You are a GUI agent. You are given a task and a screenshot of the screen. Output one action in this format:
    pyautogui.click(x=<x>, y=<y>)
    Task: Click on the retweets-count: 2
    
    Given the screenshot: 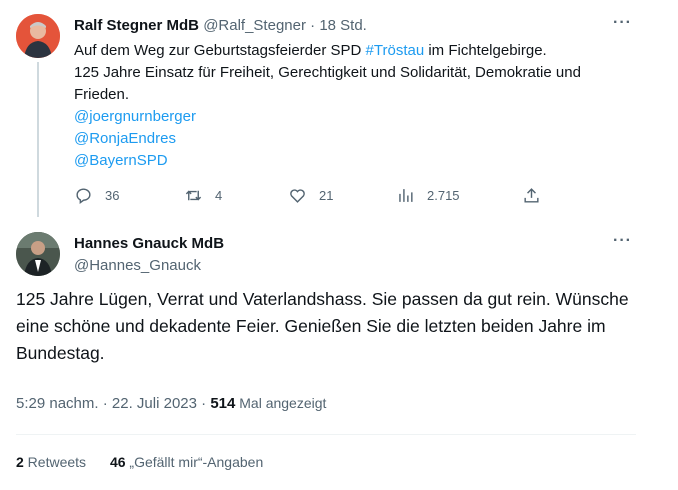 What is the action you would take?
    pyautogui.click(x=20, y=462)
    